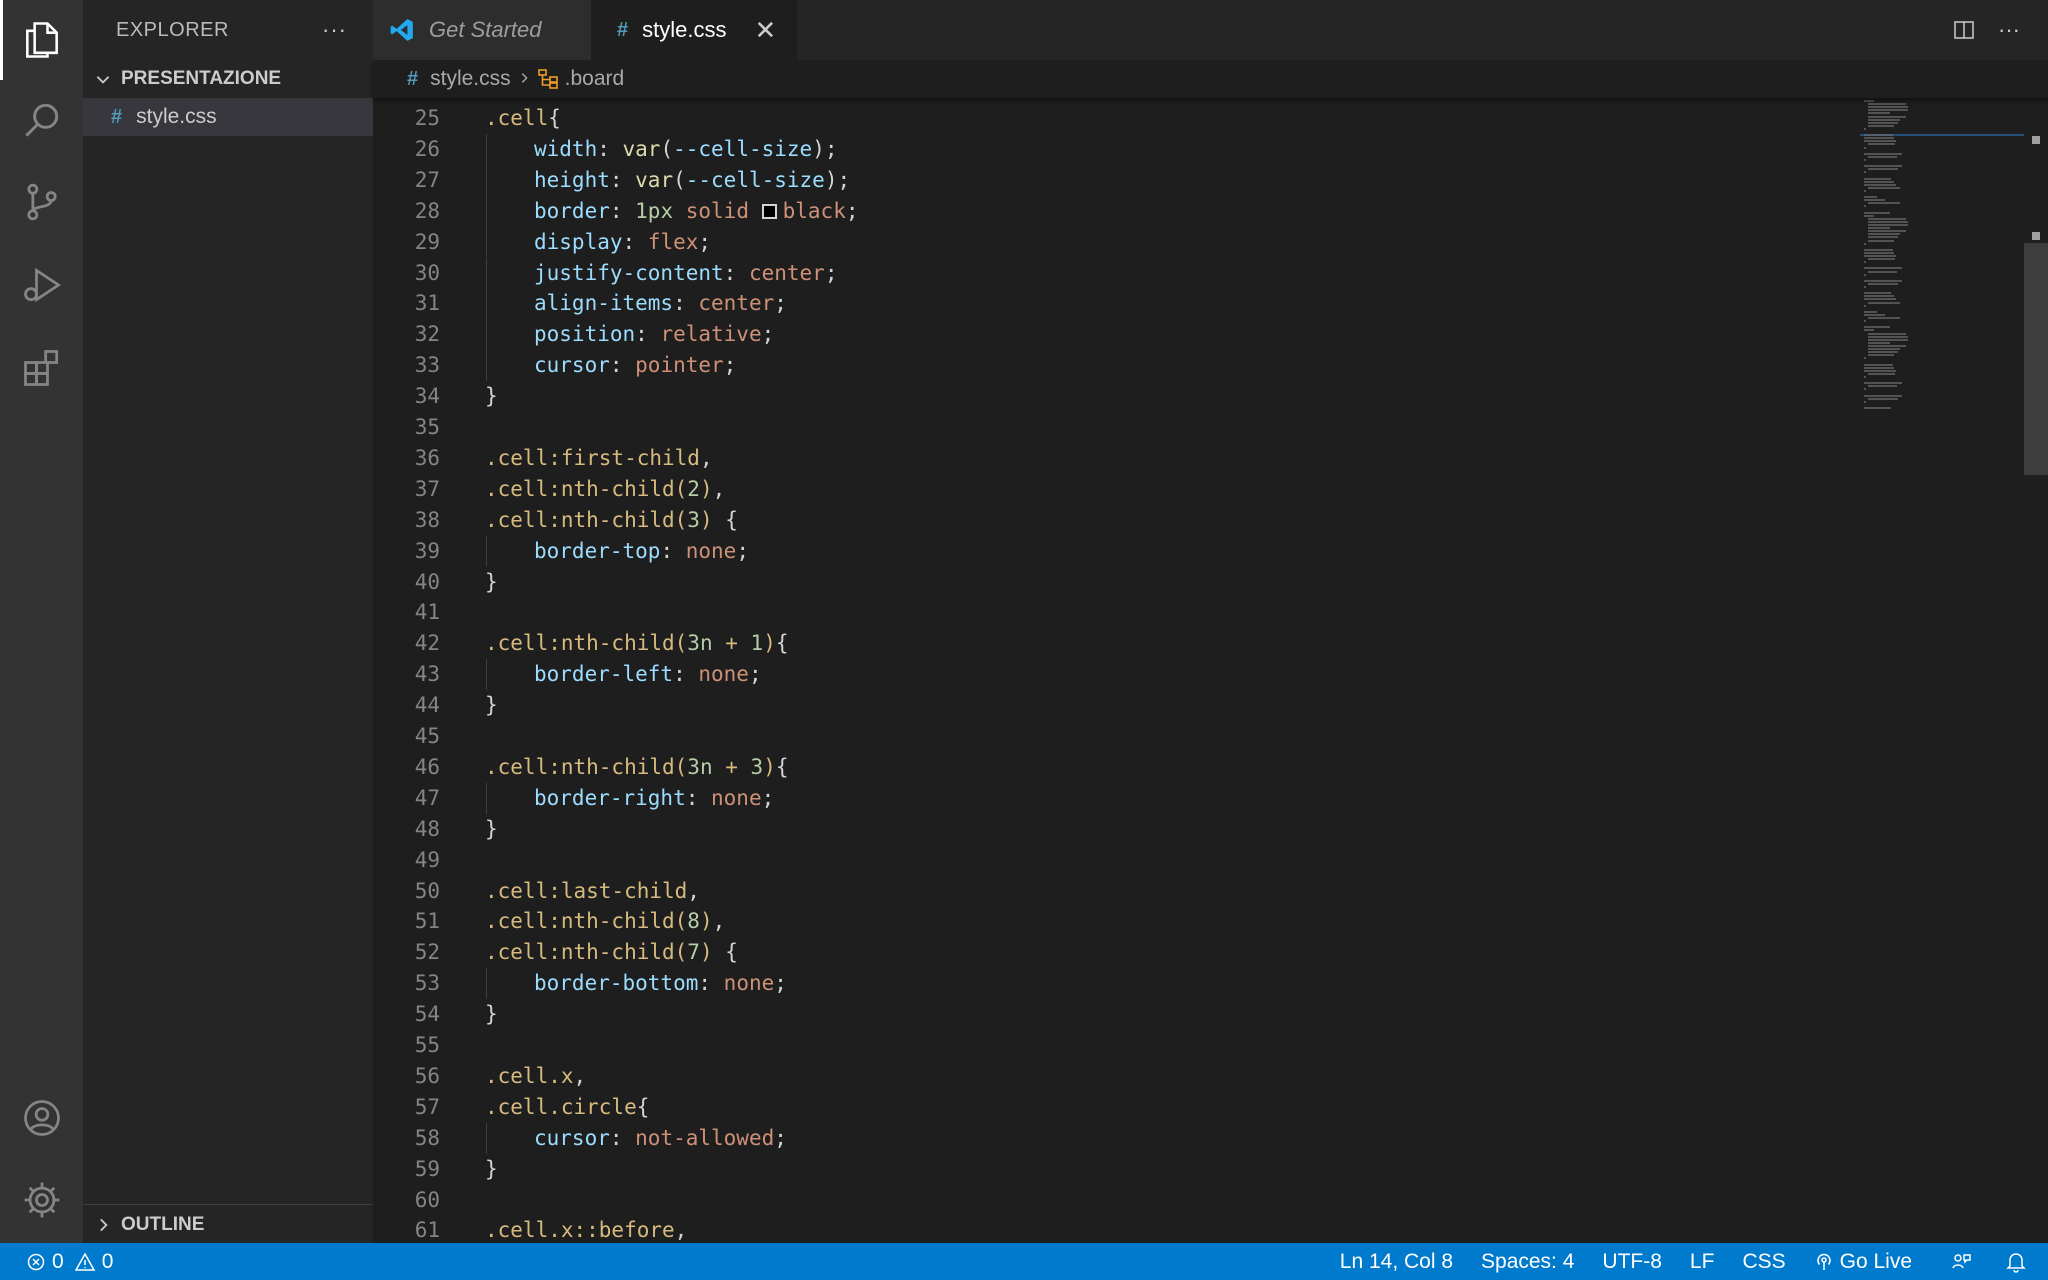  Describe the element at coordinates (1116, 860) in the screenshot. I see `code-line: 49` at that location.